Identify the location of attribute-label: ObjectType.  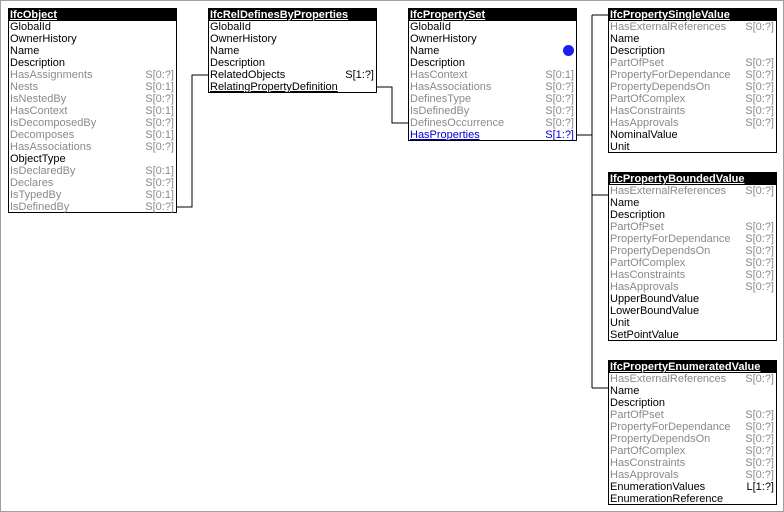
(38, 159).